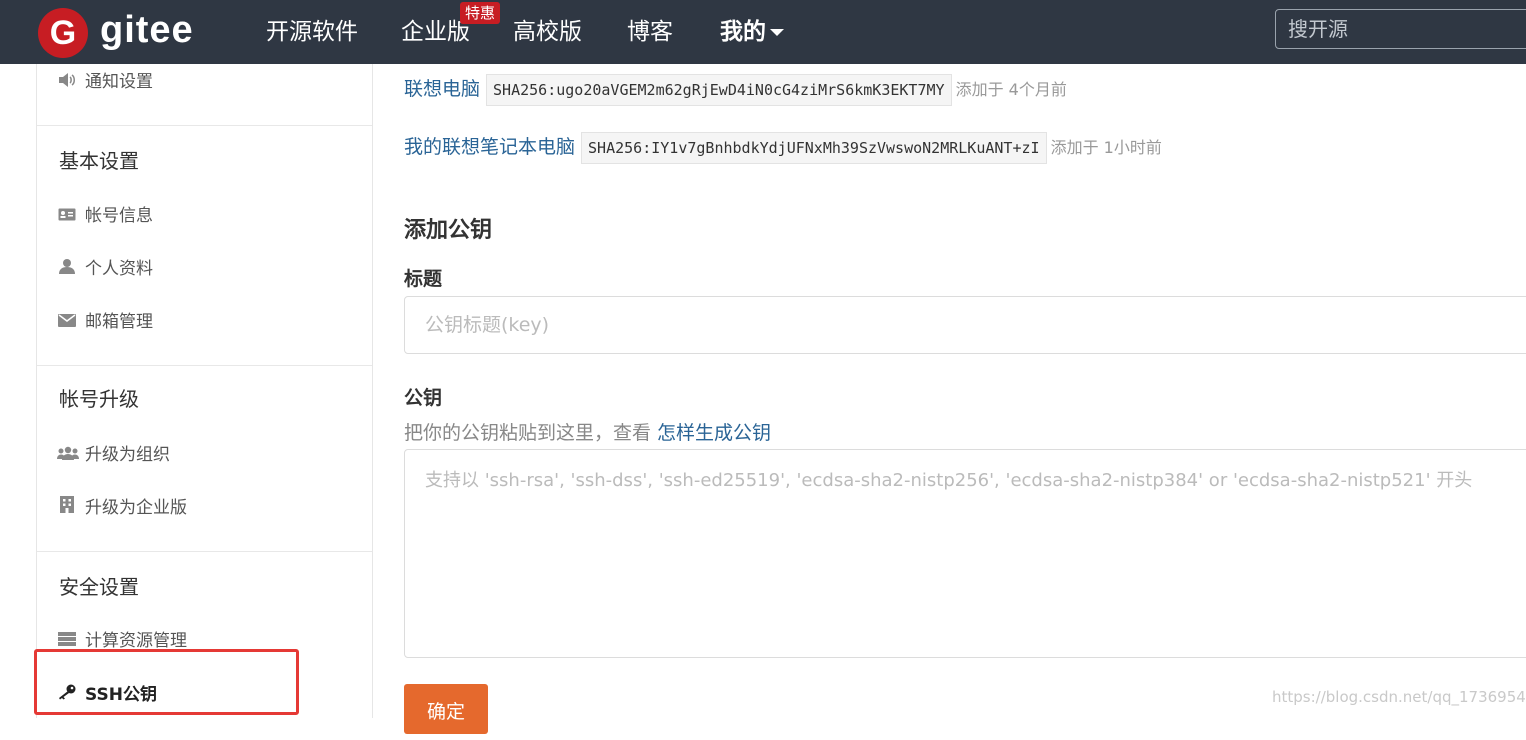 This screenshot has width=1526, height=740. What do you see at coordinates (777, 32) in the screenshot?
I see `caret-down-icon` at bounding box center [777, 32].